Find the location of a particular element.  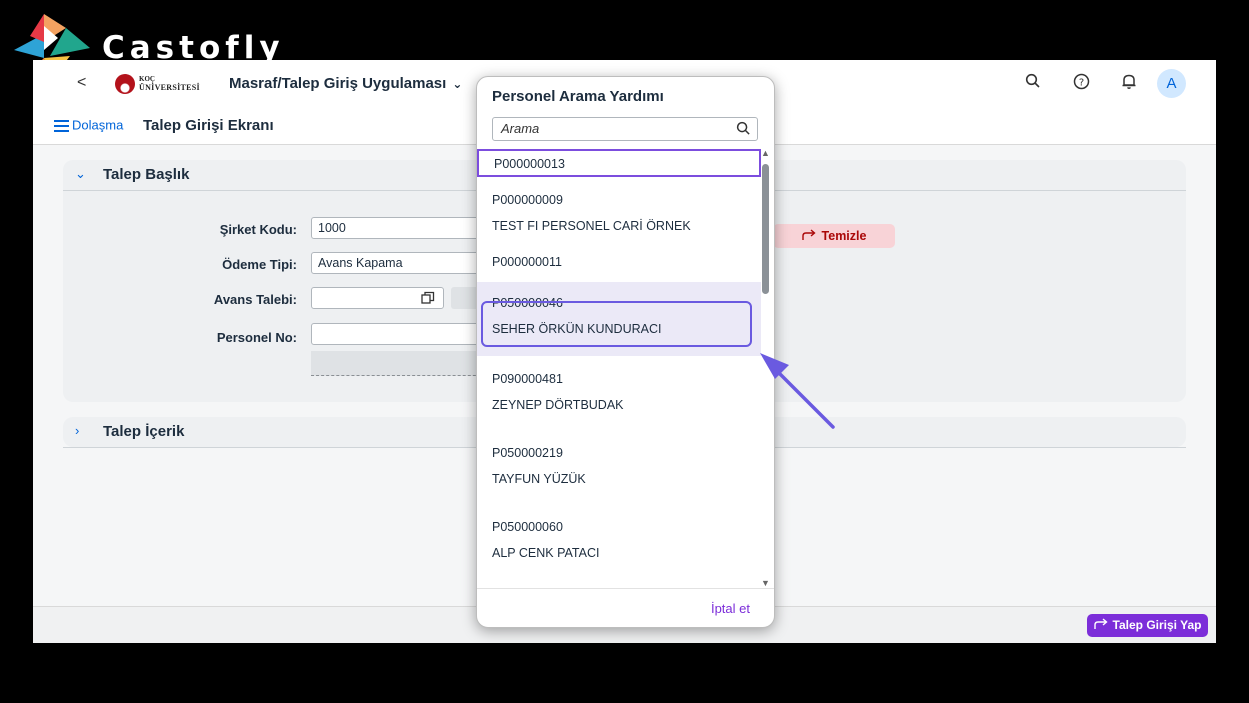

personnel-code: P050000219 is located at coordinates (527, 453).